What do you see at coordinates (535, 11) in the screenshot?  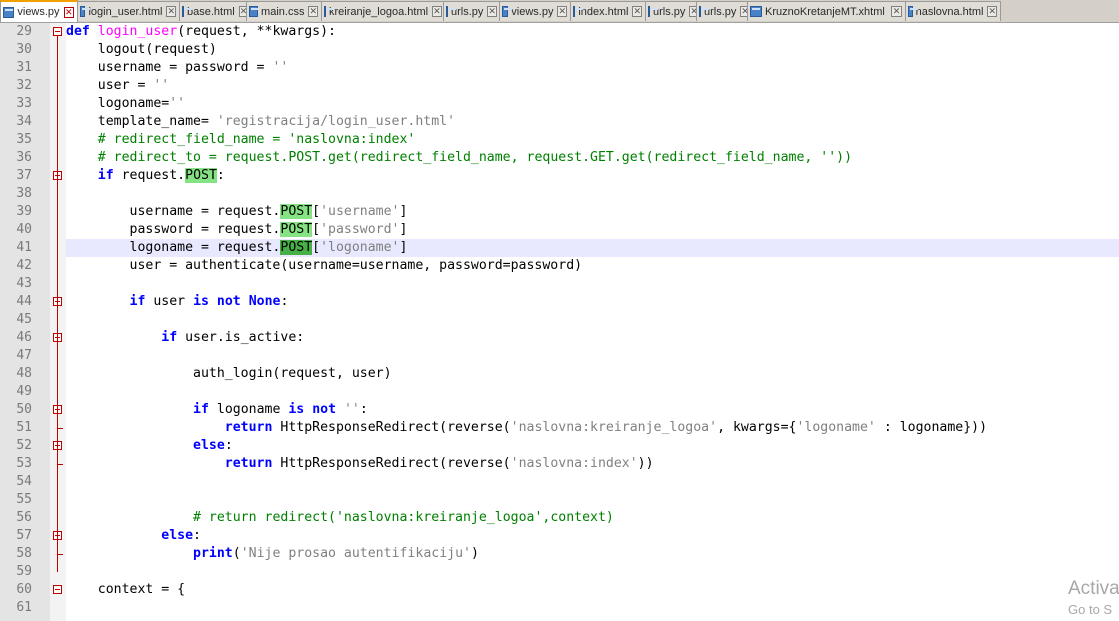 I see `tab-6: views.py ✕` at bounding box center [535, 11].